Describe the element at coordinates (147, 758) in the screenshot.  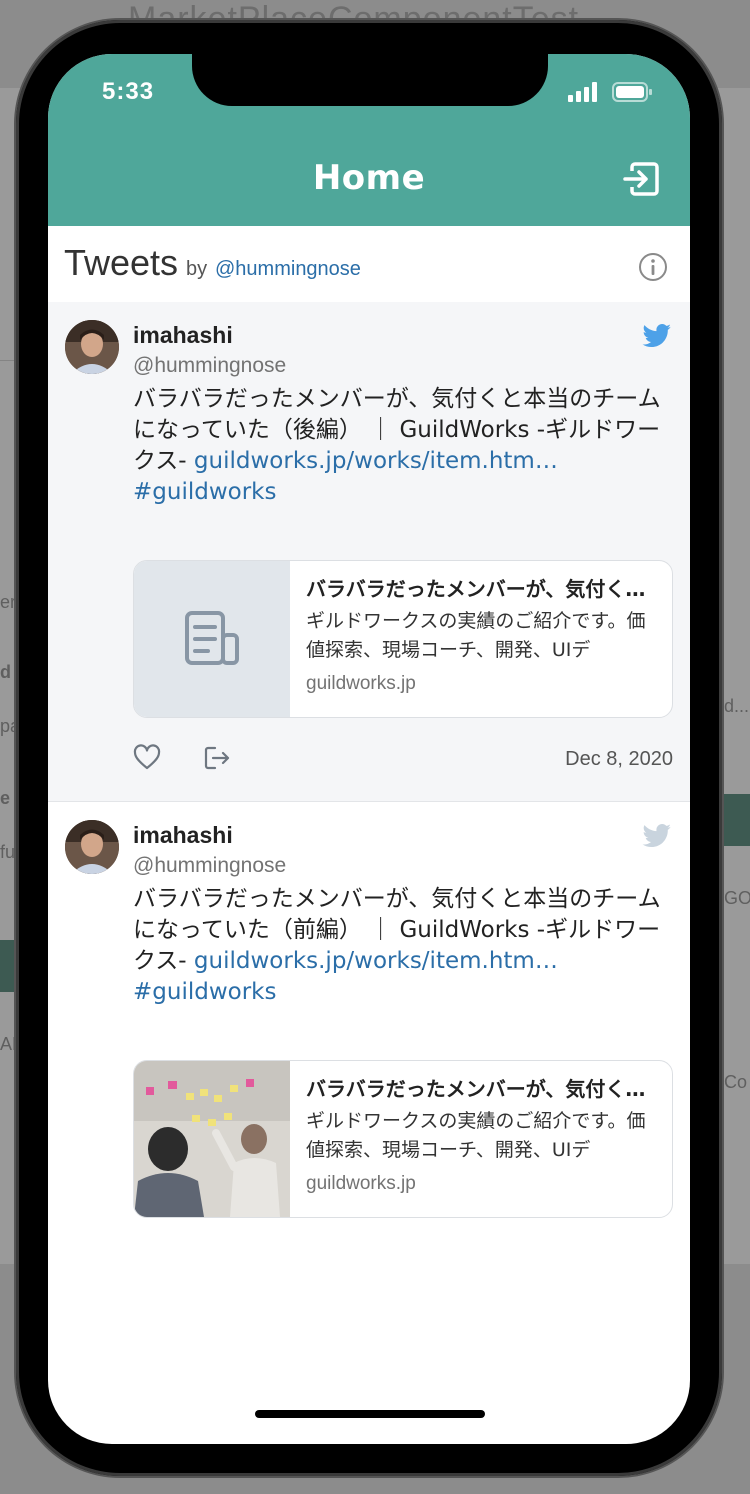
I see `heart-icon` at that location.